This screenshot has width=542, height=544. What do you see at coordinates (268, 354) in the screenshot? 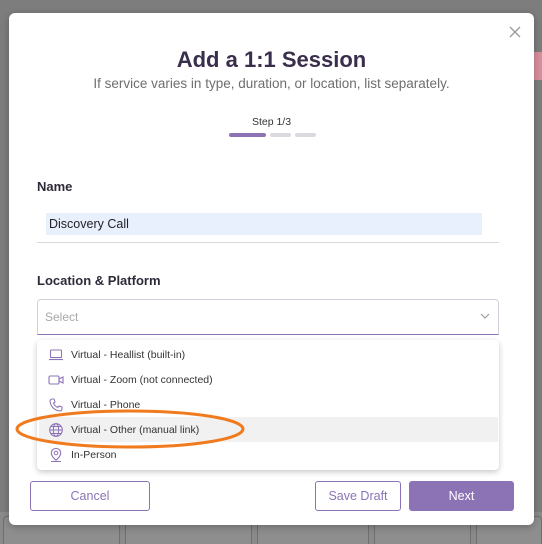
I see `dropdown-option-heallist: Virtual - Heallist (built-in)` at bounding box center [268, 354].